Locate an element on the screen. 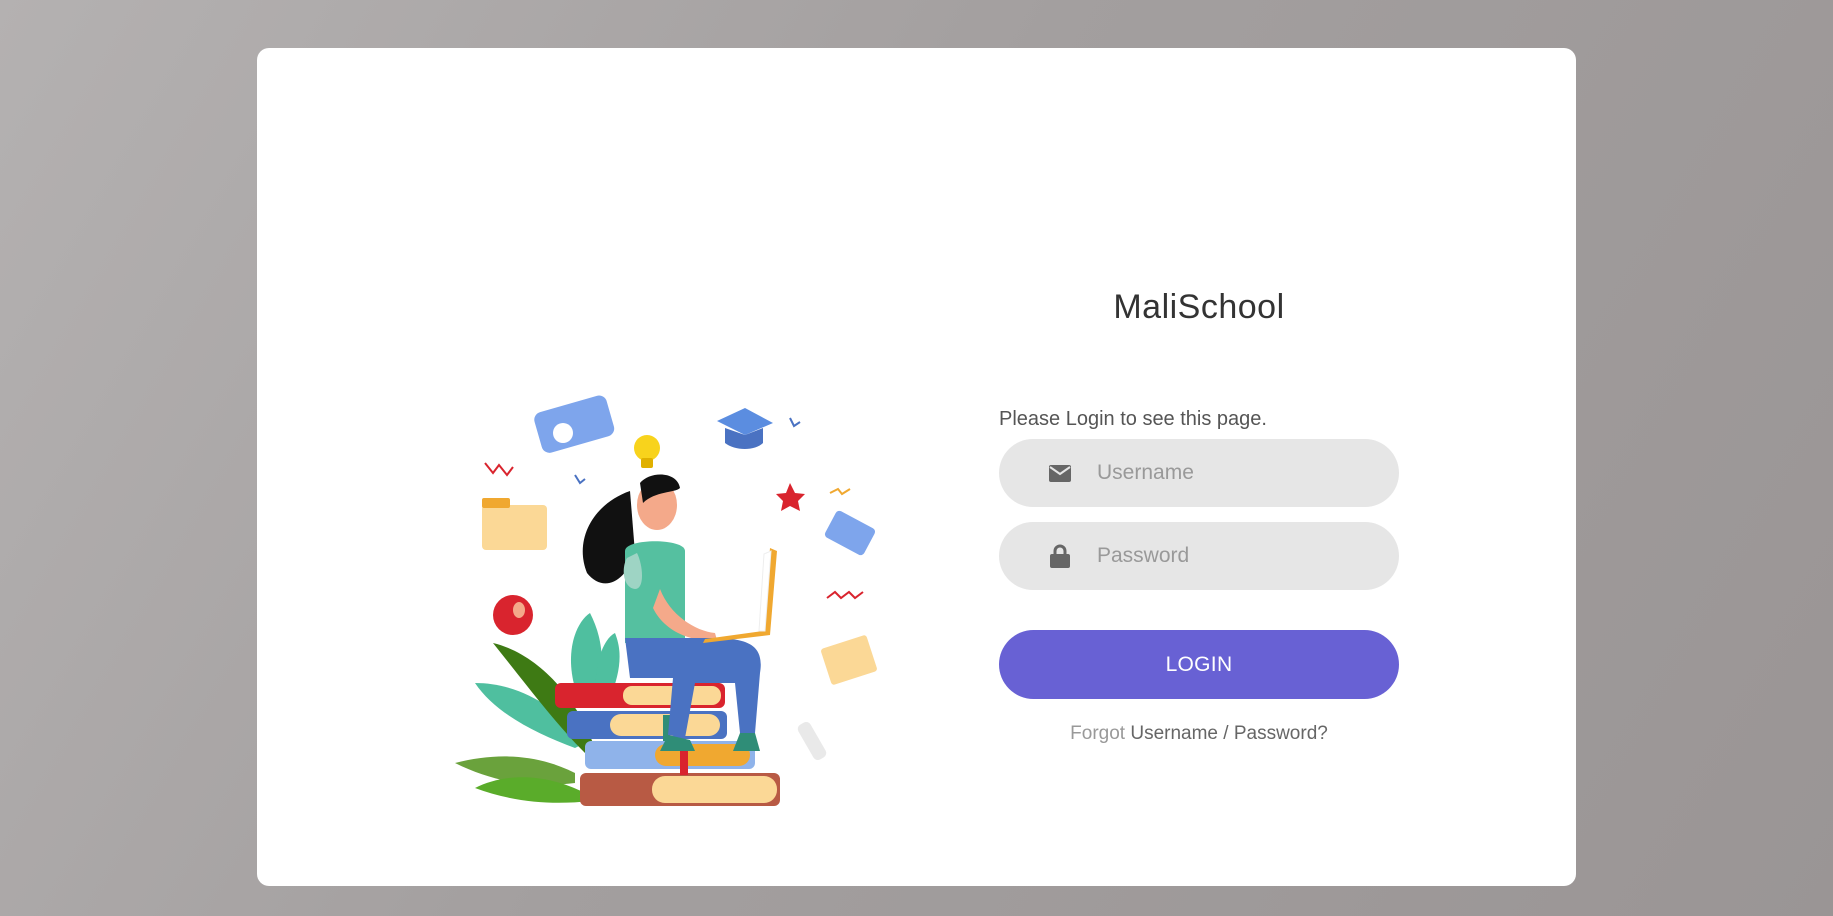 Image resolution: width=1833 pixels, height=916 pixels. forgot-credentials: Forgot Username / Password? is located at coordinates (1199, 734).